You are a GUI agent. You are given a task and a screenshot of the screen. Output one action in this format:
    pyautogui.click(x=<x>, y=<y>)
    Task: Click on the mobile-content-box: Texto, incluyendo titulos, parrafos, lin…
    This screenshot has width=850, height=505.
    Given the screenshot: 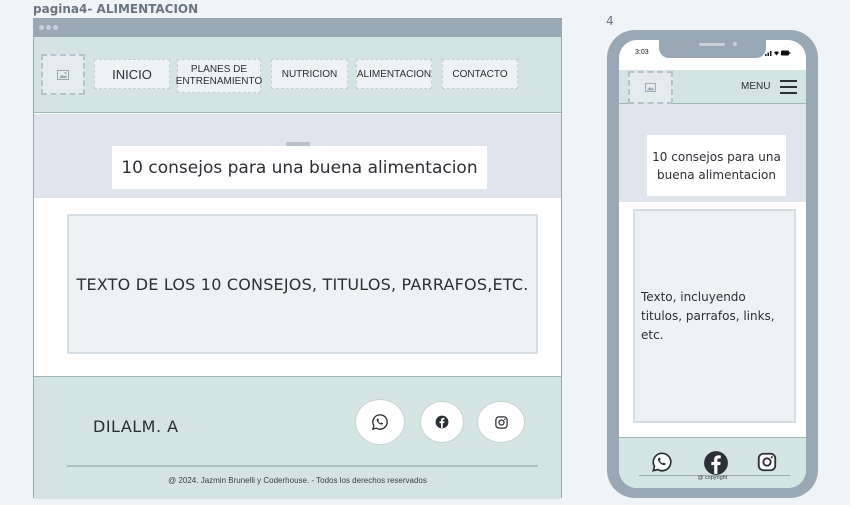 What is the action you would take?
    pyautogui.click(x=714, y=316)
    